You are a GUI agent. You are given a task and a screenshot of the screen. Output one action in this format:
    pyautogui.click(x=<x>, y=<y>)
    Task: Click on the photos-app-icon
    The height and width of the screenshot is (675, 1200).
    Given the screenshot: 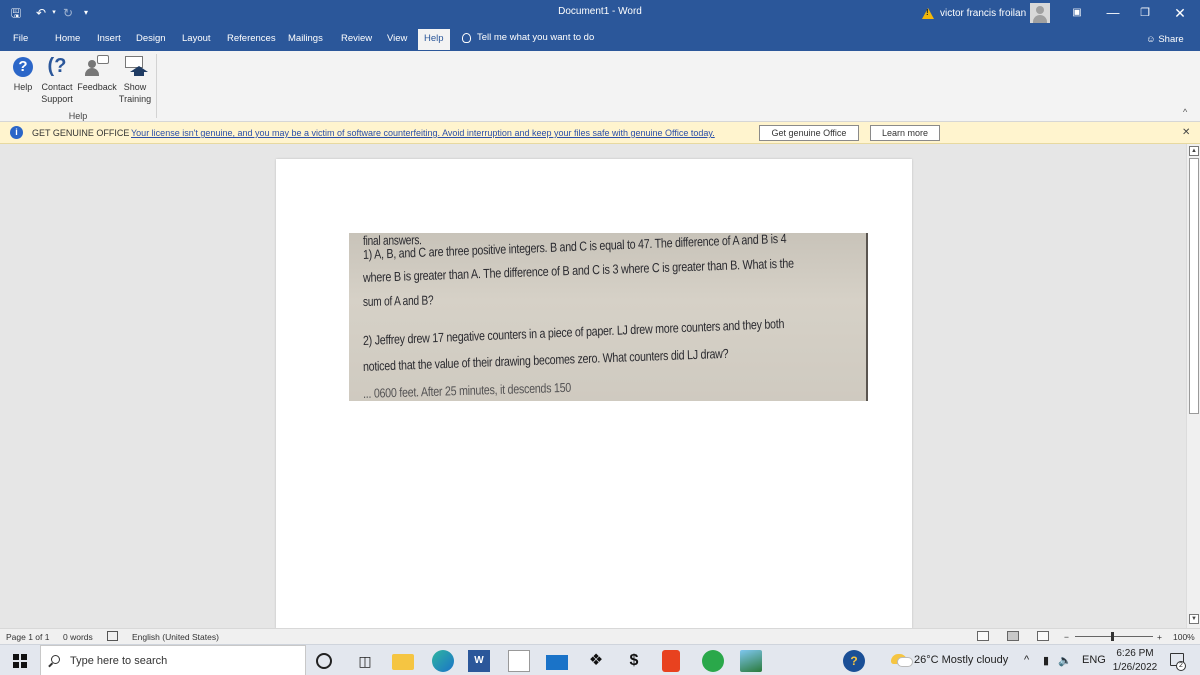 What is the action you would take?
    pyautogui.click(x=751, y=661)
    